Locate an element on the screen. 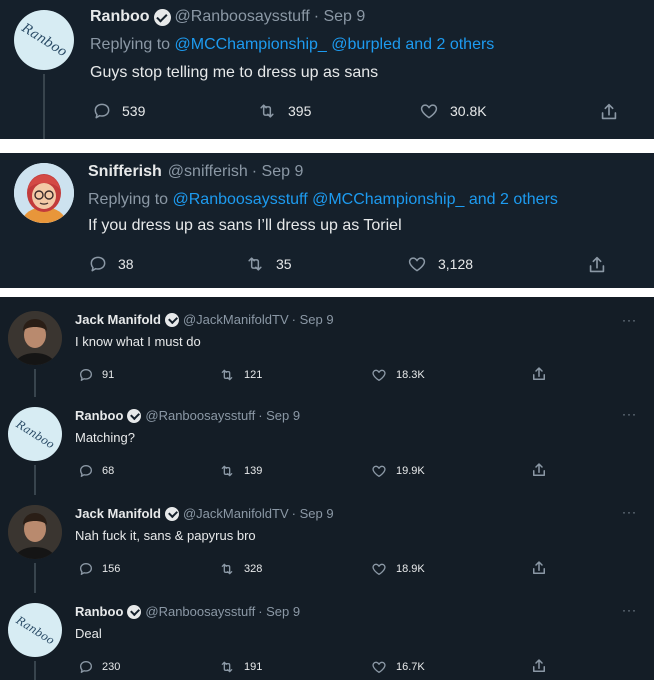  like-button: 19.9K is located at coordinates (397, 471).